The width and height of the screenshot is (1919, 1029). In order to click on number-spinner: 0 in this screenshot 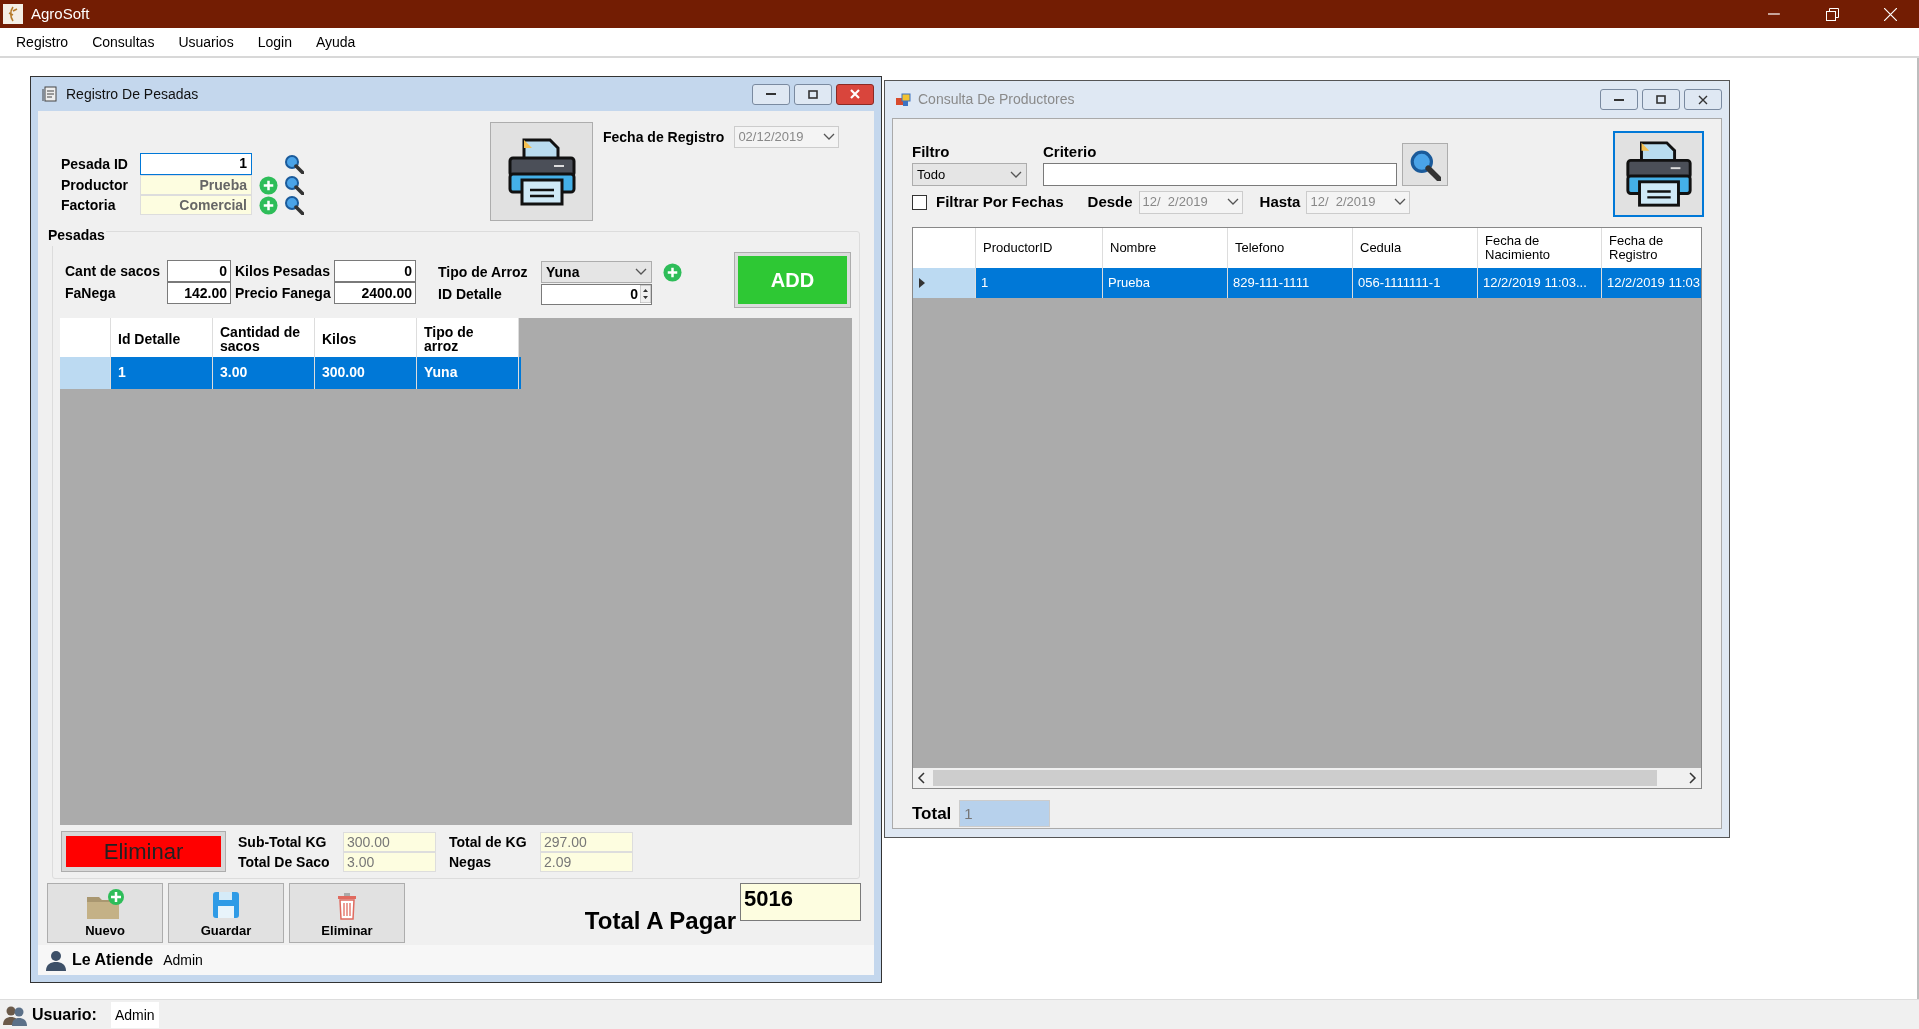, I will do `click(596, 294)`.